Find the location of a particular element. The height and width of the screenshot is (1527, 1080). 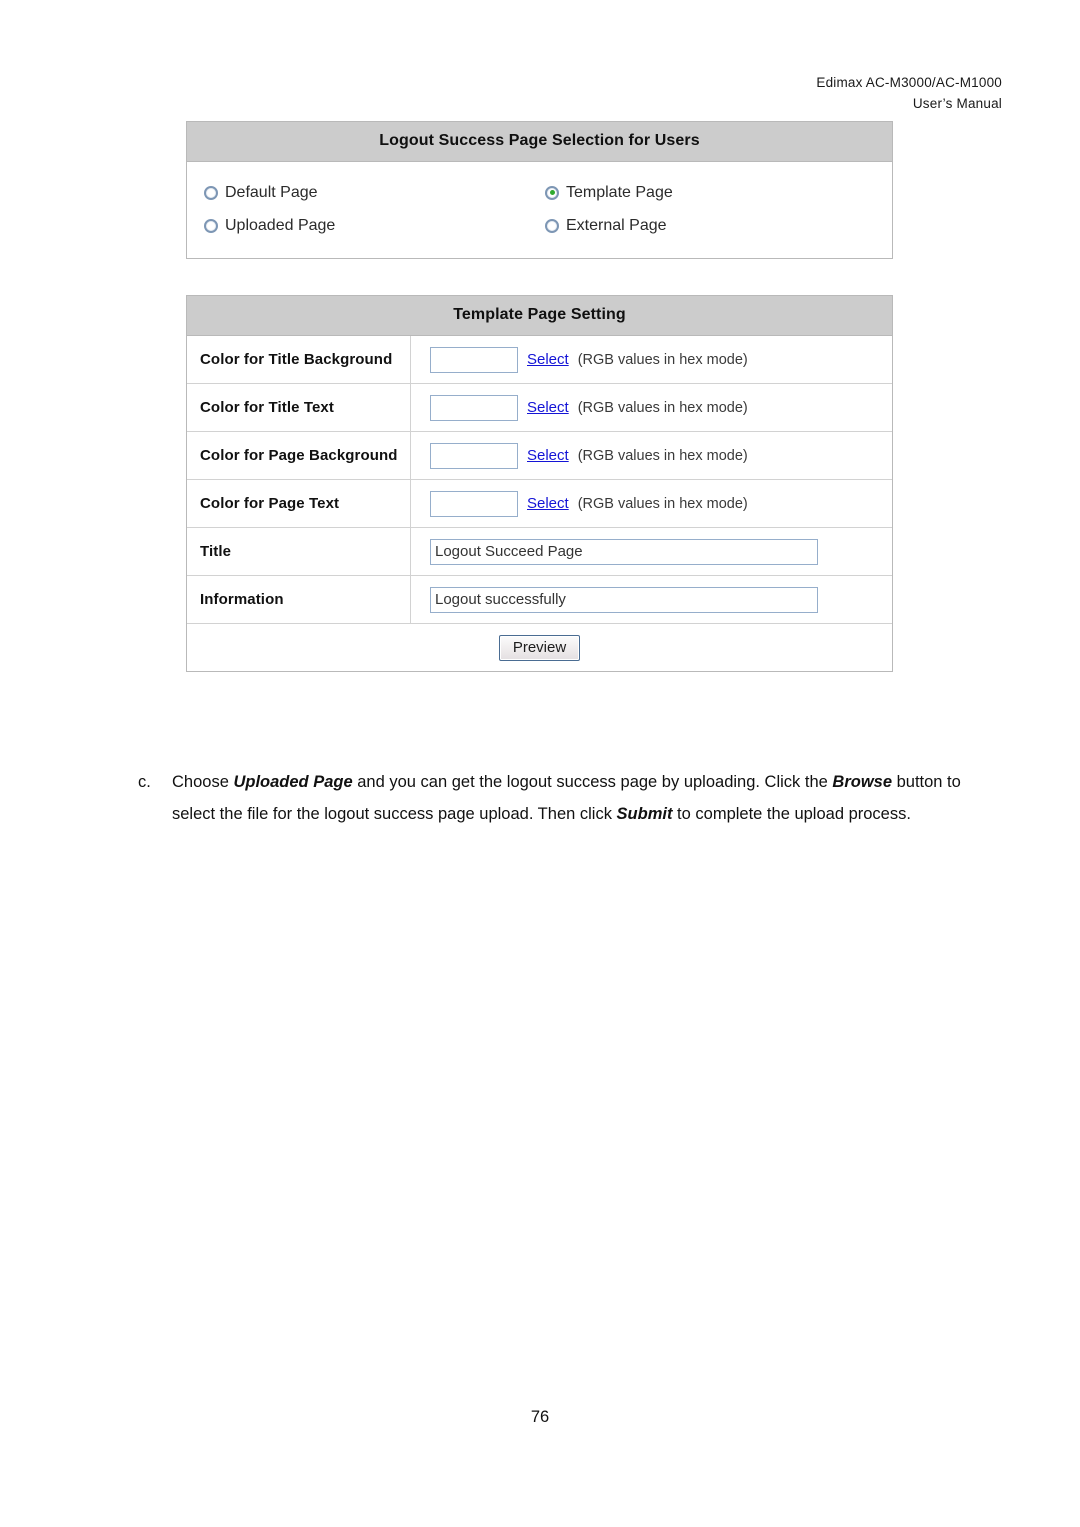

input-color-page-text is located at coordinates (474, 503).